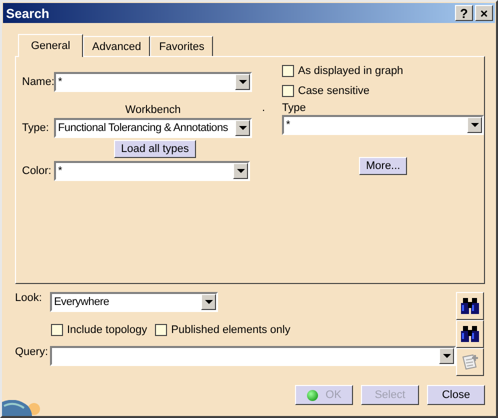 This screenshot has width=498, height=418. Describe the element at coordinates (32, 352) in the screenshot. I see `field-label: Query:` at that location.